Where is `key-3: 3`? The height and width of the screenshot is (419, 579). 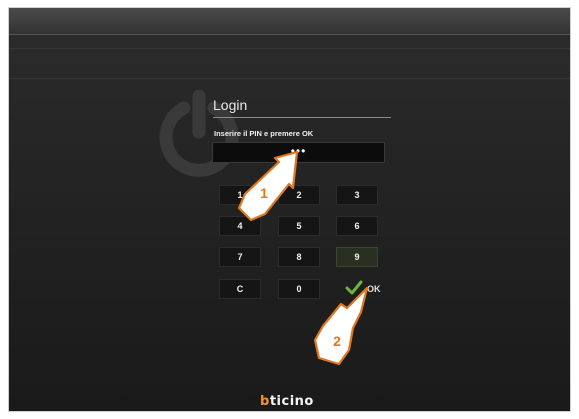 key-3: 3 is located at coordinates (357, 195).